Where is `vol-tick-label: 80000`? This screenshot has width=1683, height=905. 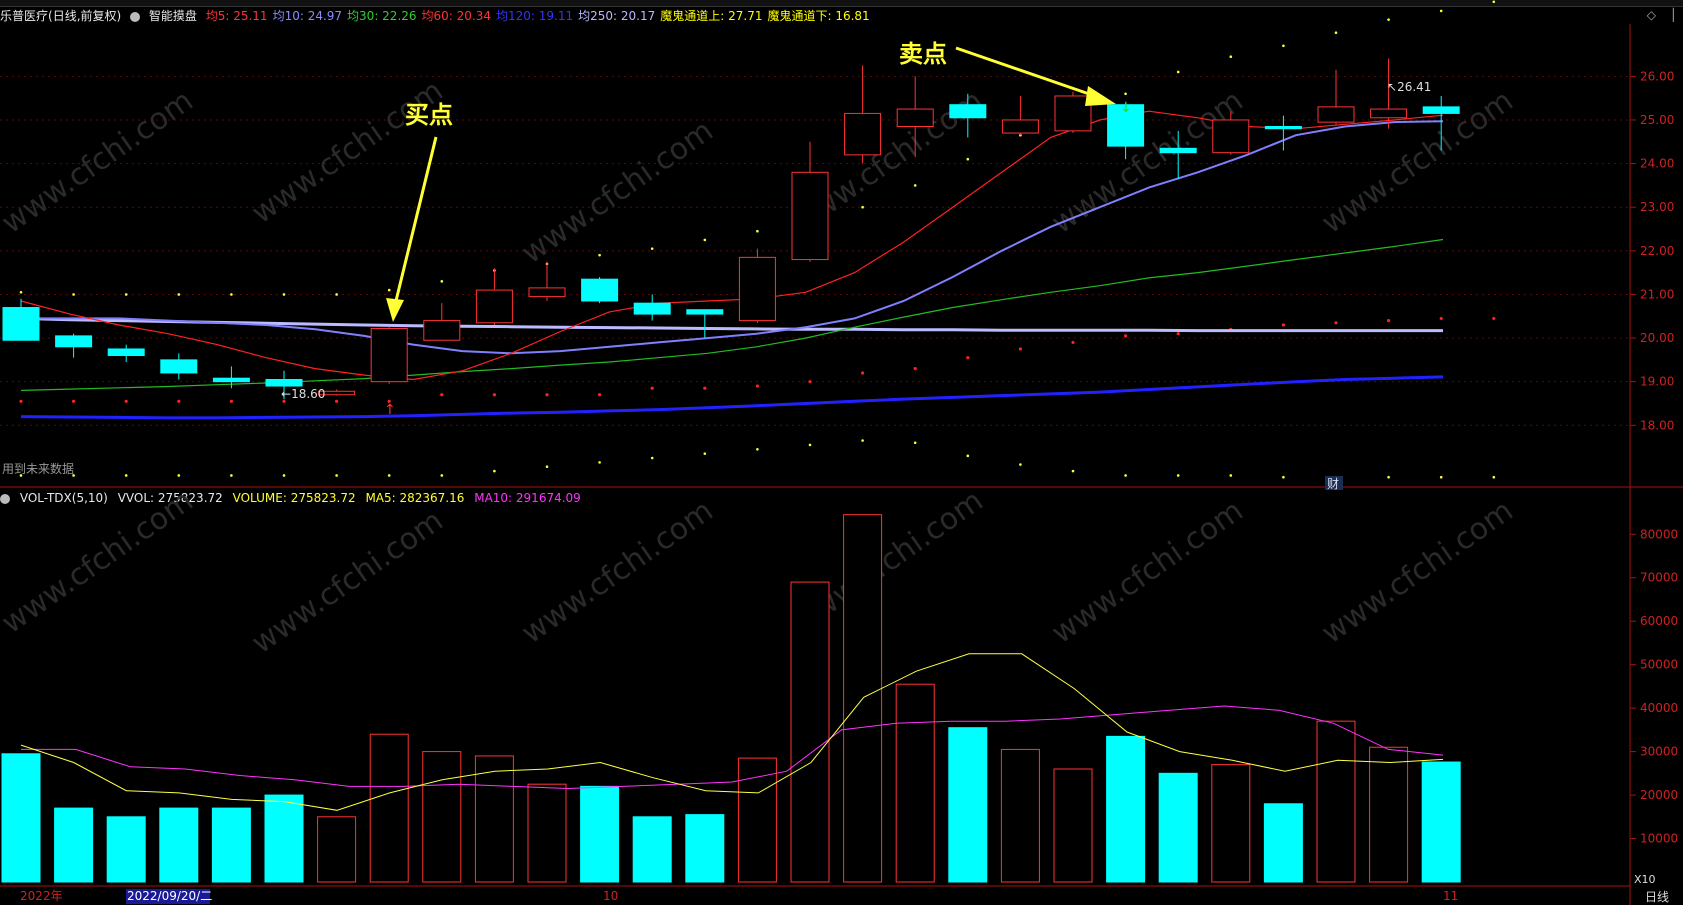
vol-tick-label: 80000 is located at coordinates (1659, 534).